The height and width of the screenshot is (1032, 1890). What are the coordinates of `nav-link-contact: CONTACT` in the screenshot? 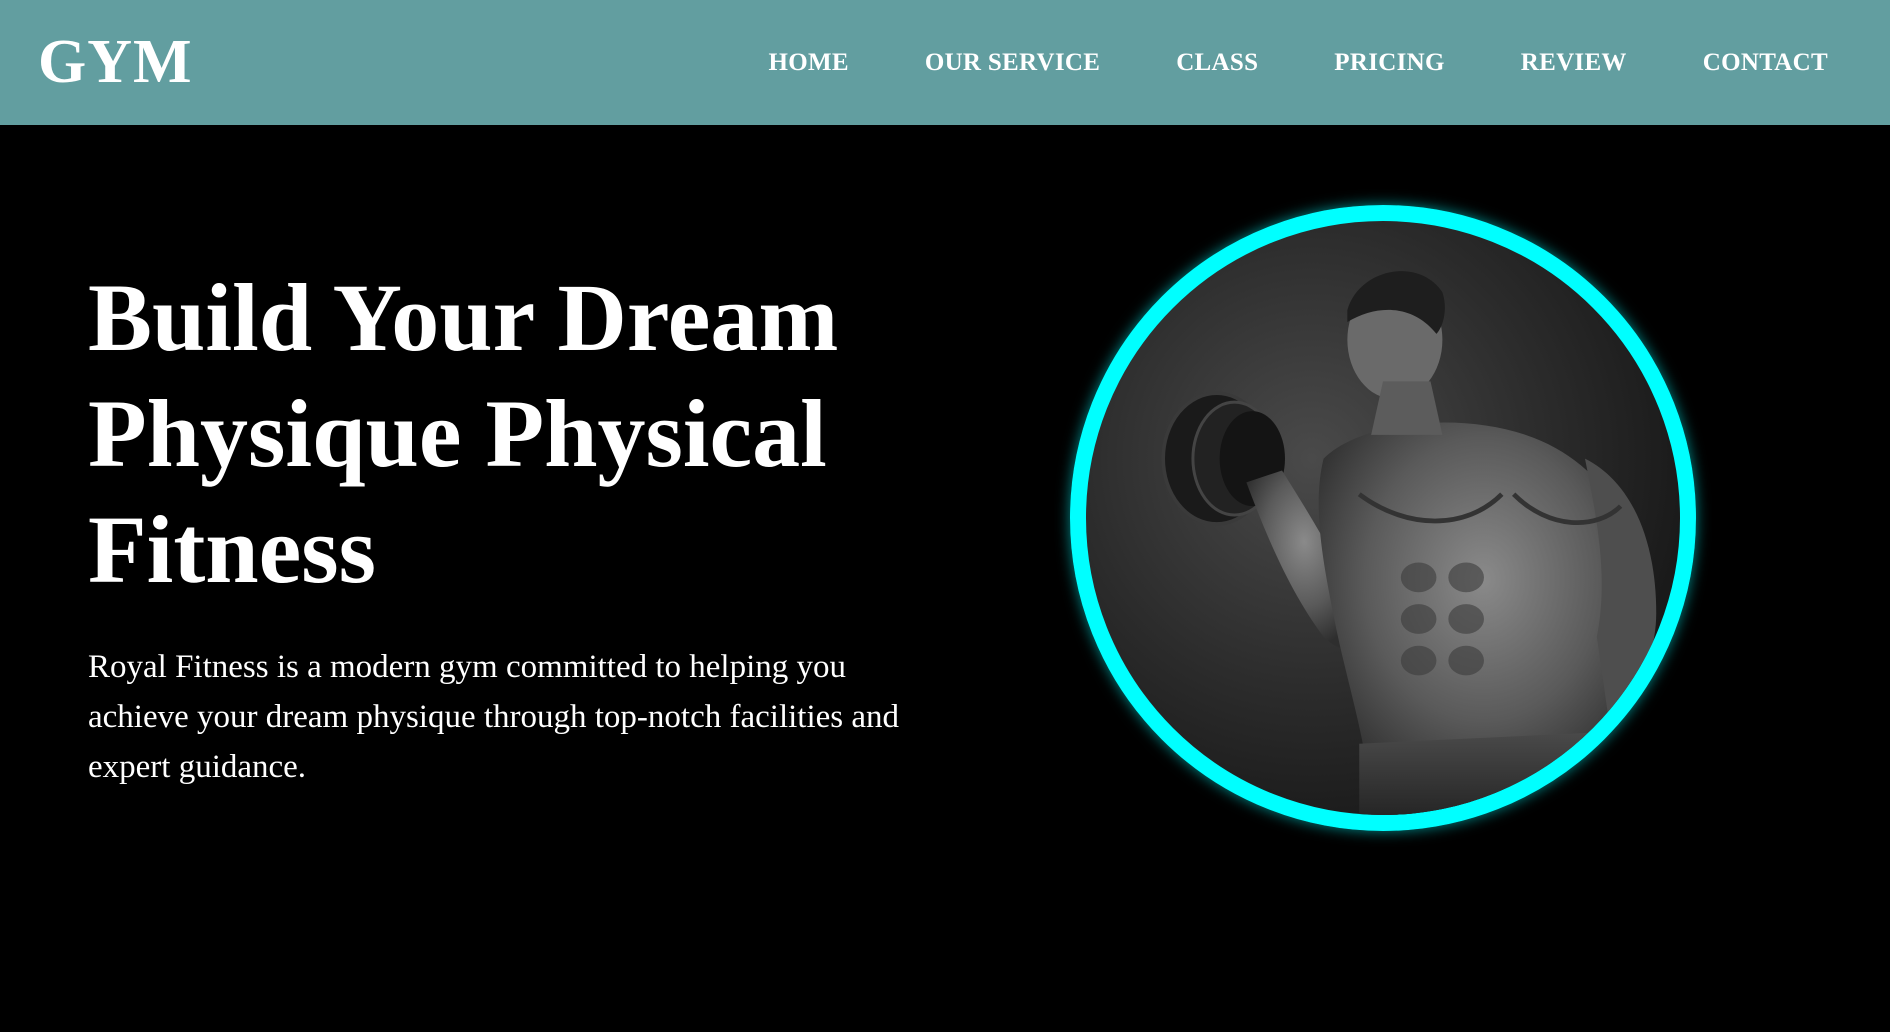 It's located at (1765, 62).